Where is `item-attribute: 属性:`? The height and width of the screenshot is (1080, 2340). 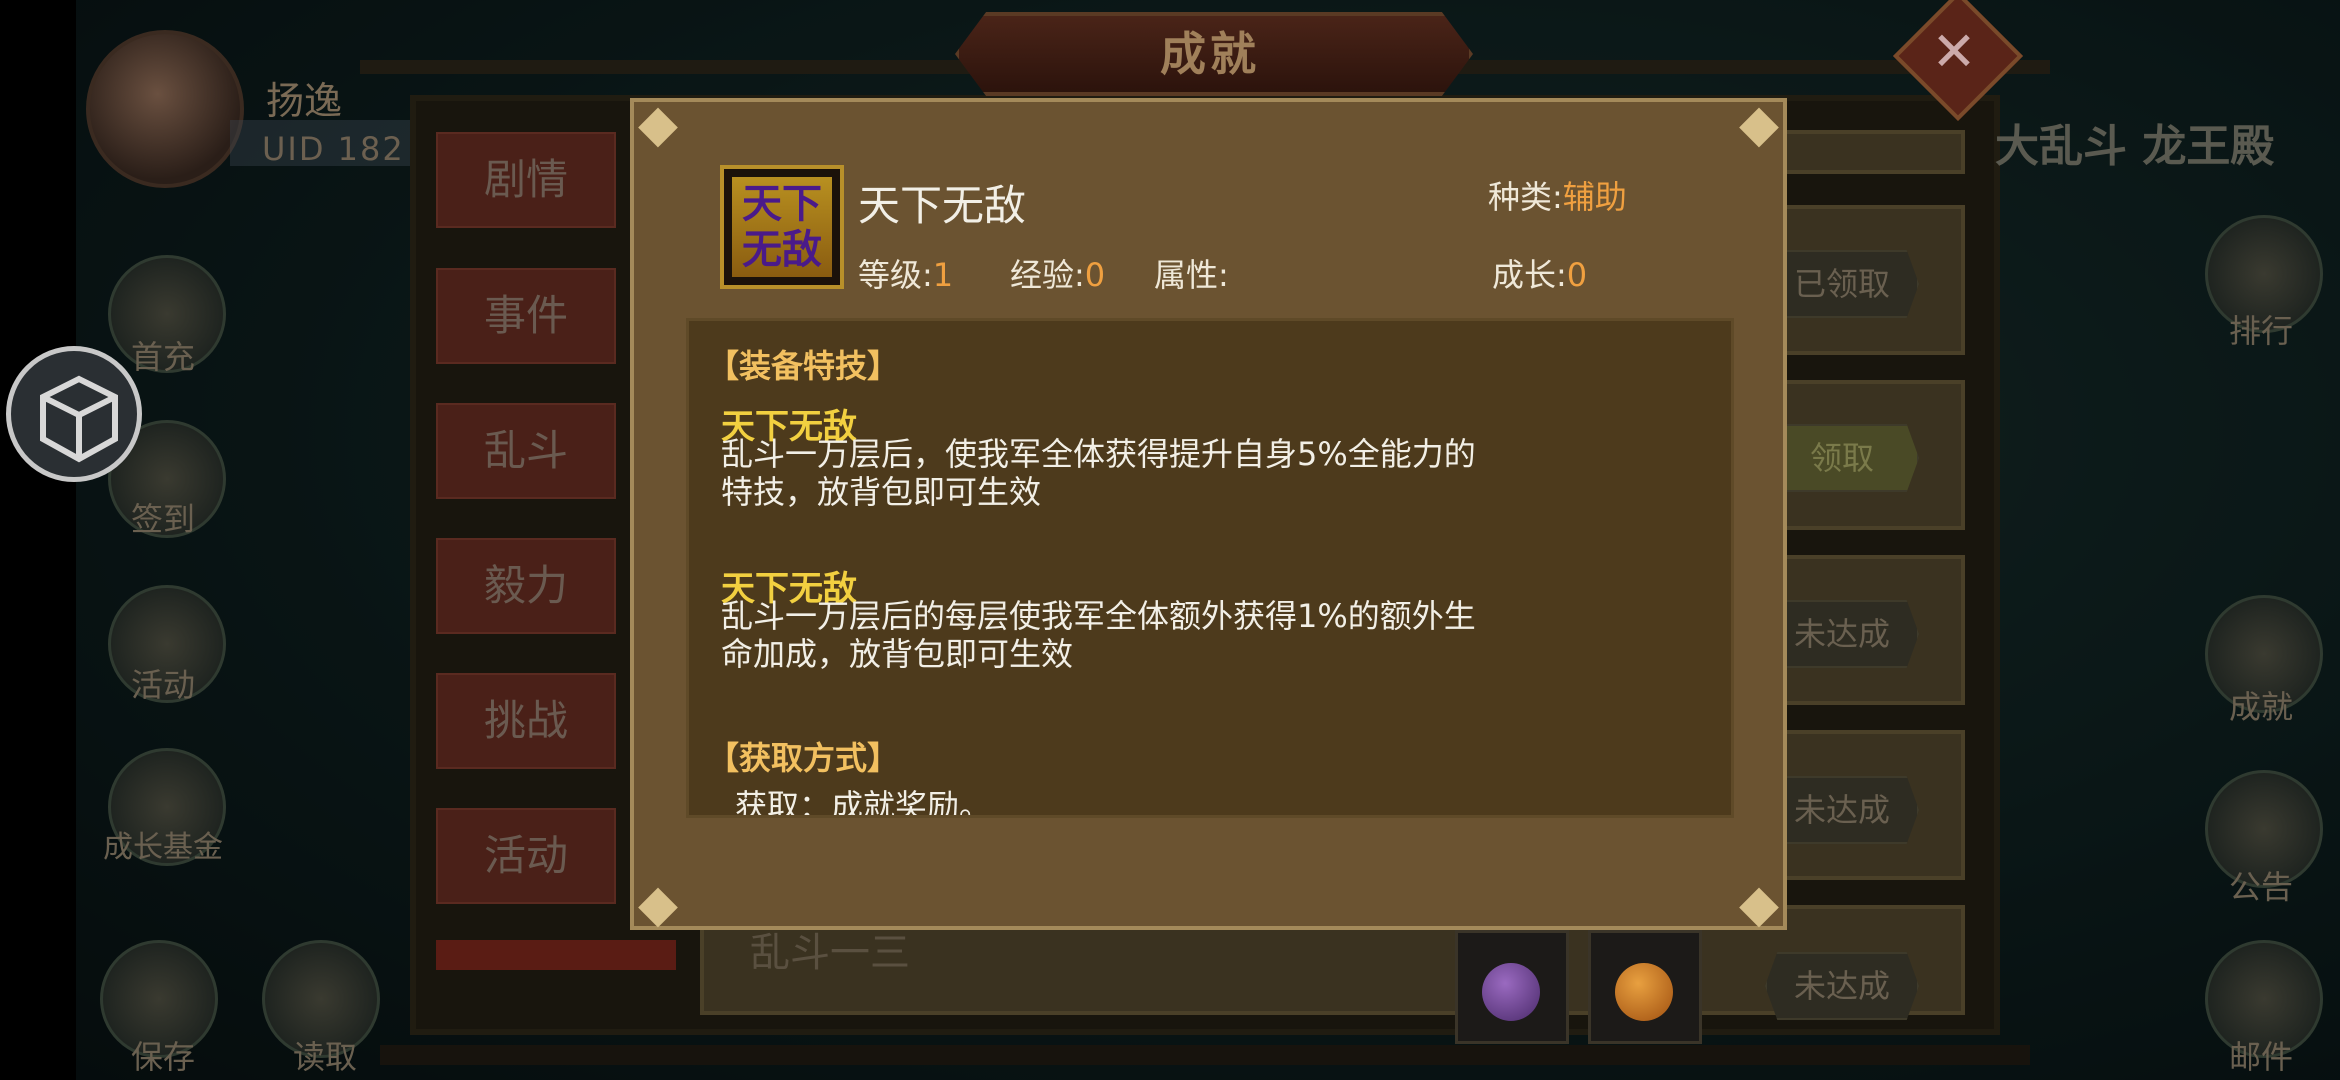 item-attribute: 属性: is located at coordinates (1191, 275).